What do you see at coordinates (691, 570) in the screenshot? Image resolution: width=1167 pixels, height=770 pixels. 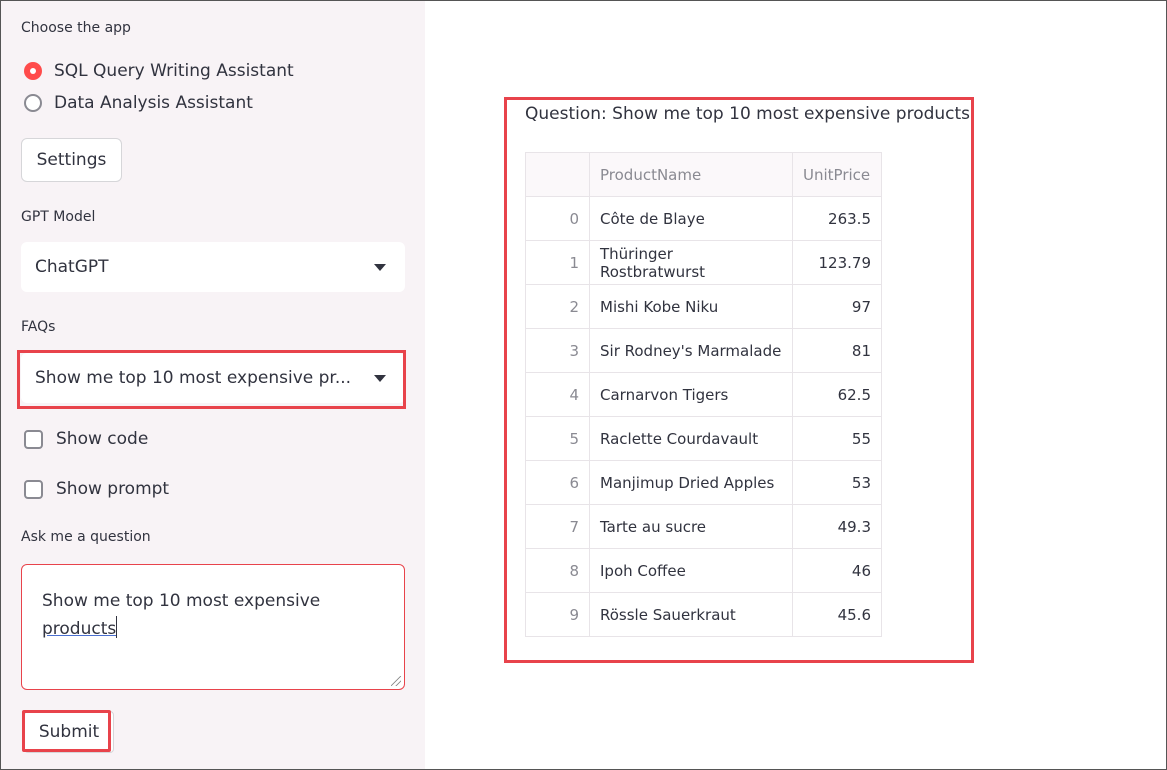 I see `product-name-cell: Ipoh Coffee` at bounding box center [691, 570].